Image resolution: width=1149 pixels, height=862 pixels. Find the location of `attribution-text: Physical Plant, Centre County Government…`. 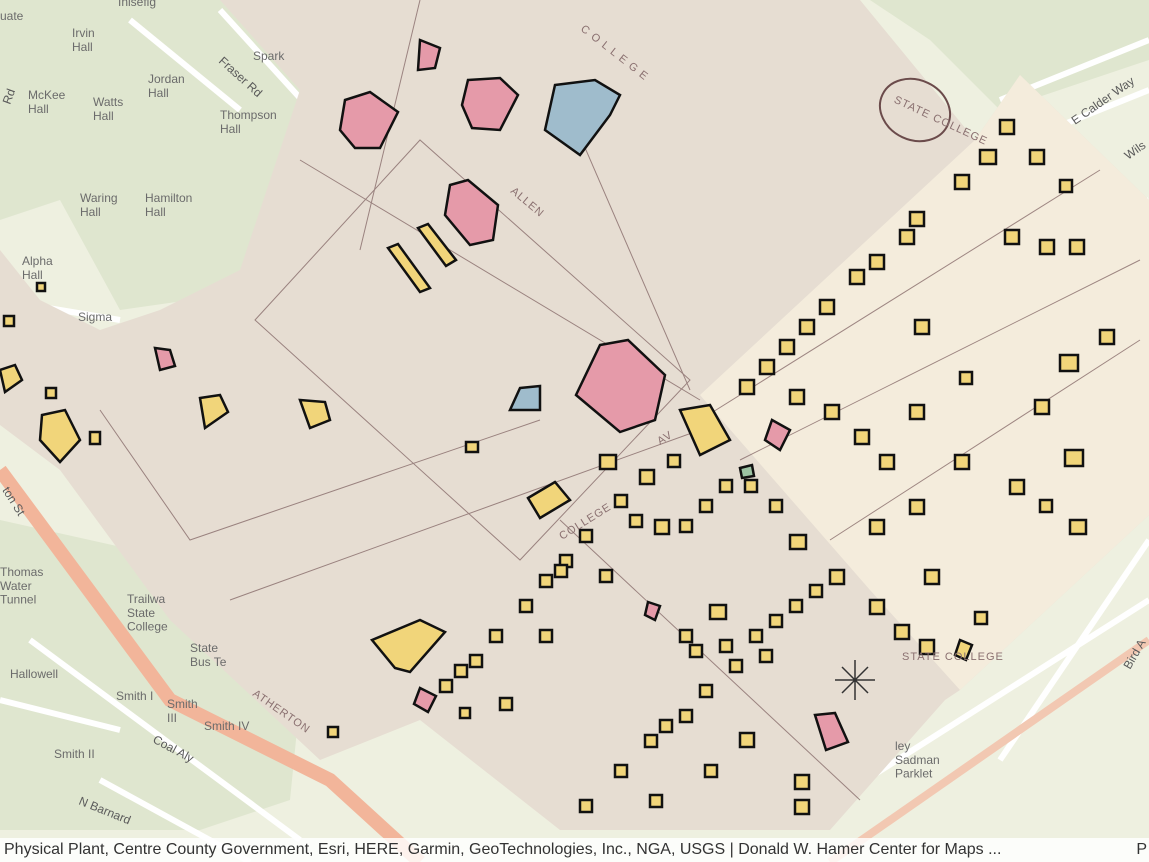

attribution-text: Physical Plant, Centre County Government… is located at coordinates (503, 849).